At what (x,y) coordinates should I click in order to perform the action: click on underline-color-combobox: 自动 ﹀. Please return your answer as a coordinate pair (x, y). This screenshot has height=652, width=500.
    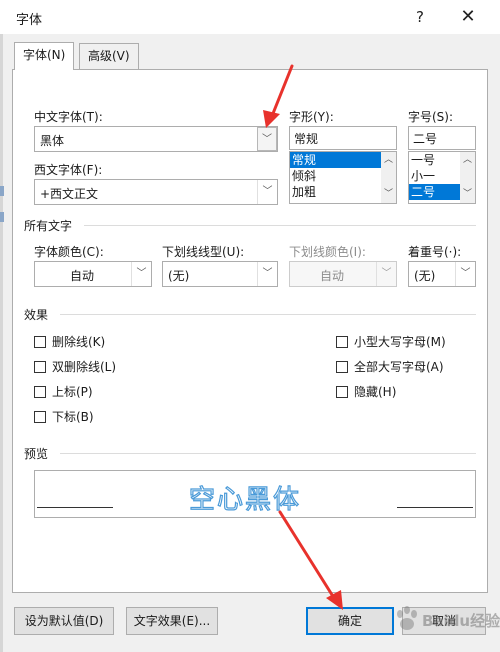
    Looking at the image, I should click on (343, 274).